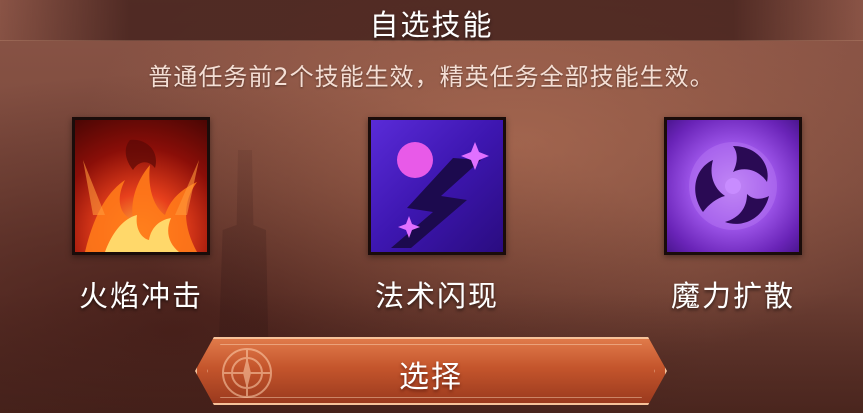 The height and width of the screenshot is (413, 863). Describe the element at coordinates (732, 296) in the screenshot. I see `skill-name: 魔力扩散` at that location.